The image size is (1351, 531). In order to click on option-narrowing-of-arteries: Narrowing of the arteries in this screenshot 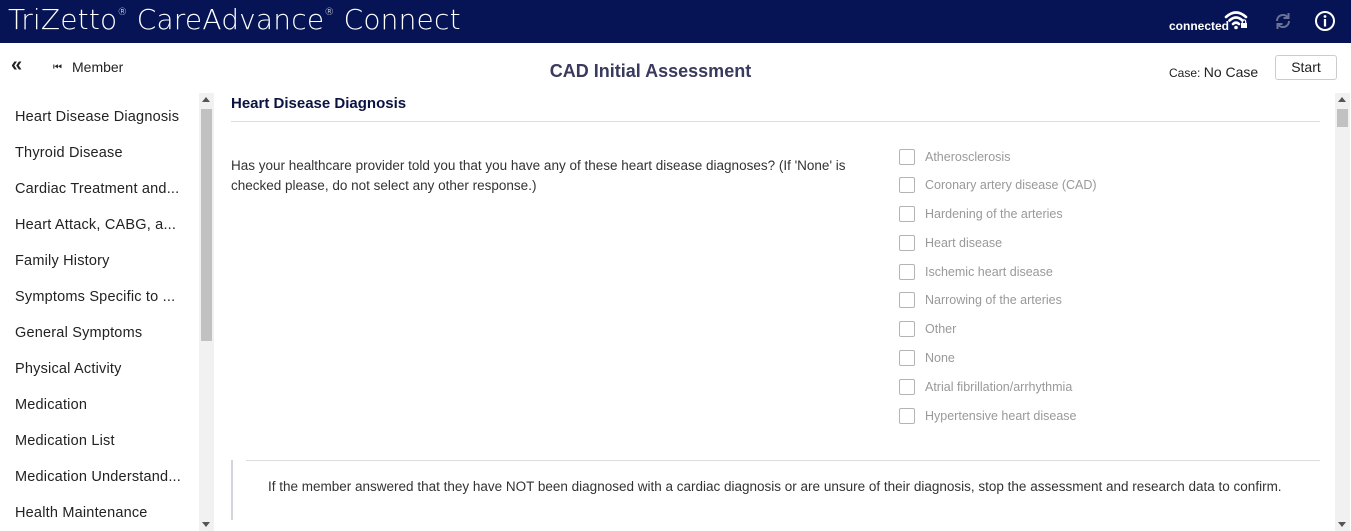, I will do `click(980, 300)`.